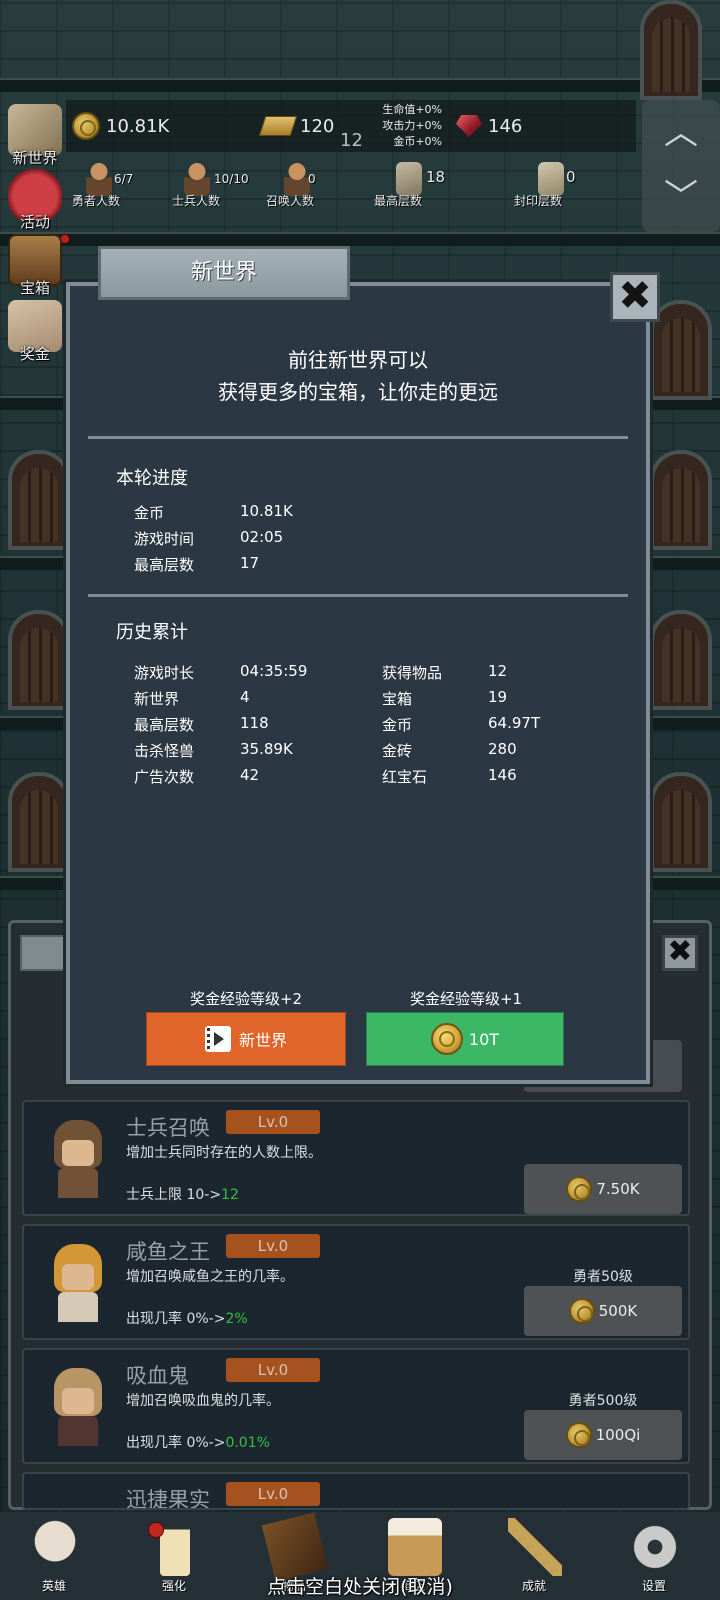 The image size is (720, 1600). I want to click on gear-icon, so click(655, 1547).